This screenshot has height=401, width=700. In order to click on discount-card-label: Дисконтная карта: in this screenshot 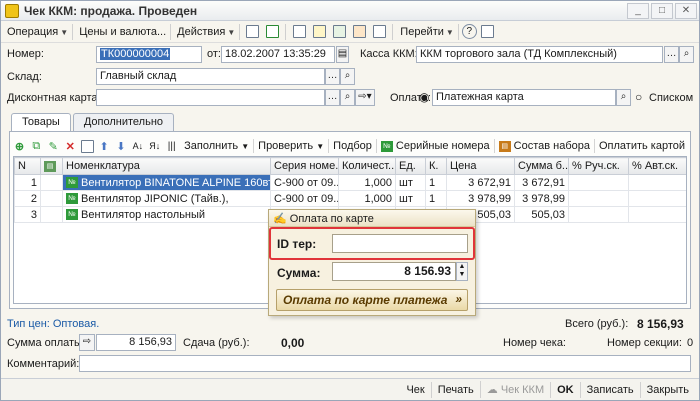, I will do `click(54, 98)`.